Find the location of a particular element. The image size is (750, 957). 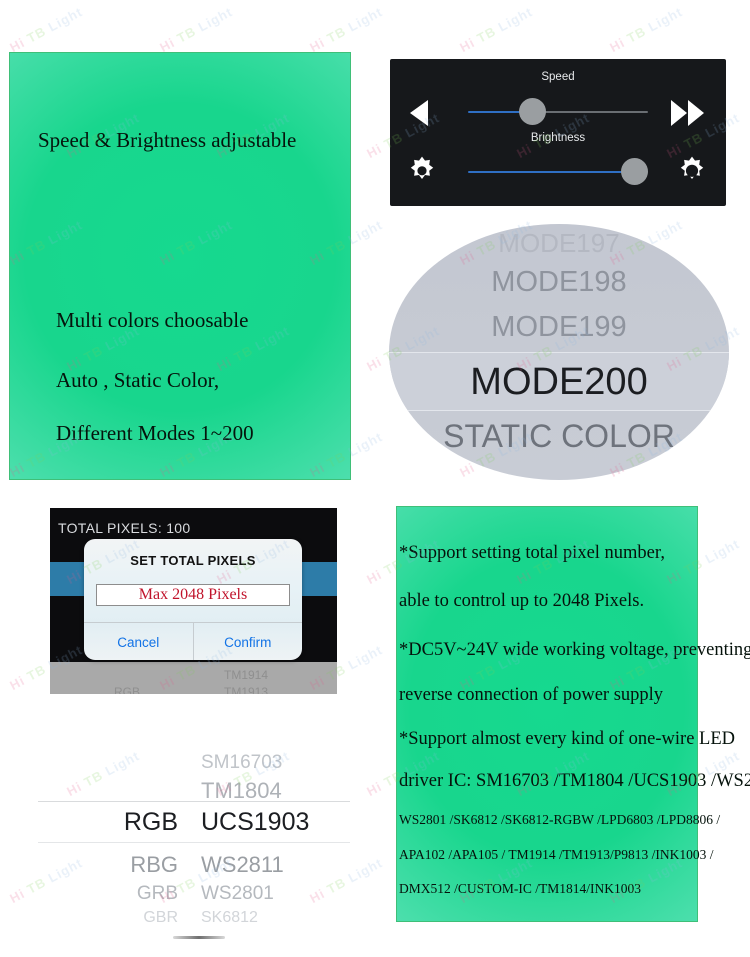

brightness-label: Brightness is located at coordinates (558, 138).